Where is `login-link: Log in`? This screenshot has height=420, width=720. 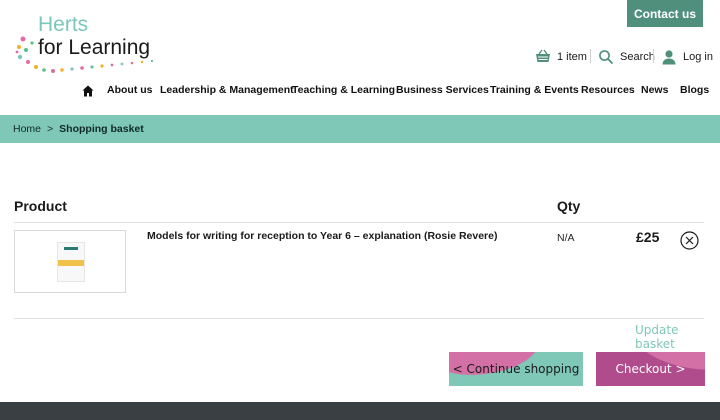 login-link: Log in is located at coordinates (687, 57).